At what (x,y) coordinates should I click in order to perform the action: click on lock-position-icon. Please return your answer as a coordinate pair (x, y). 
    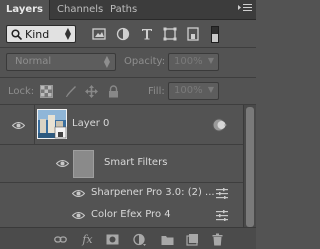
    Looking at the image, I should click on (91, 91).